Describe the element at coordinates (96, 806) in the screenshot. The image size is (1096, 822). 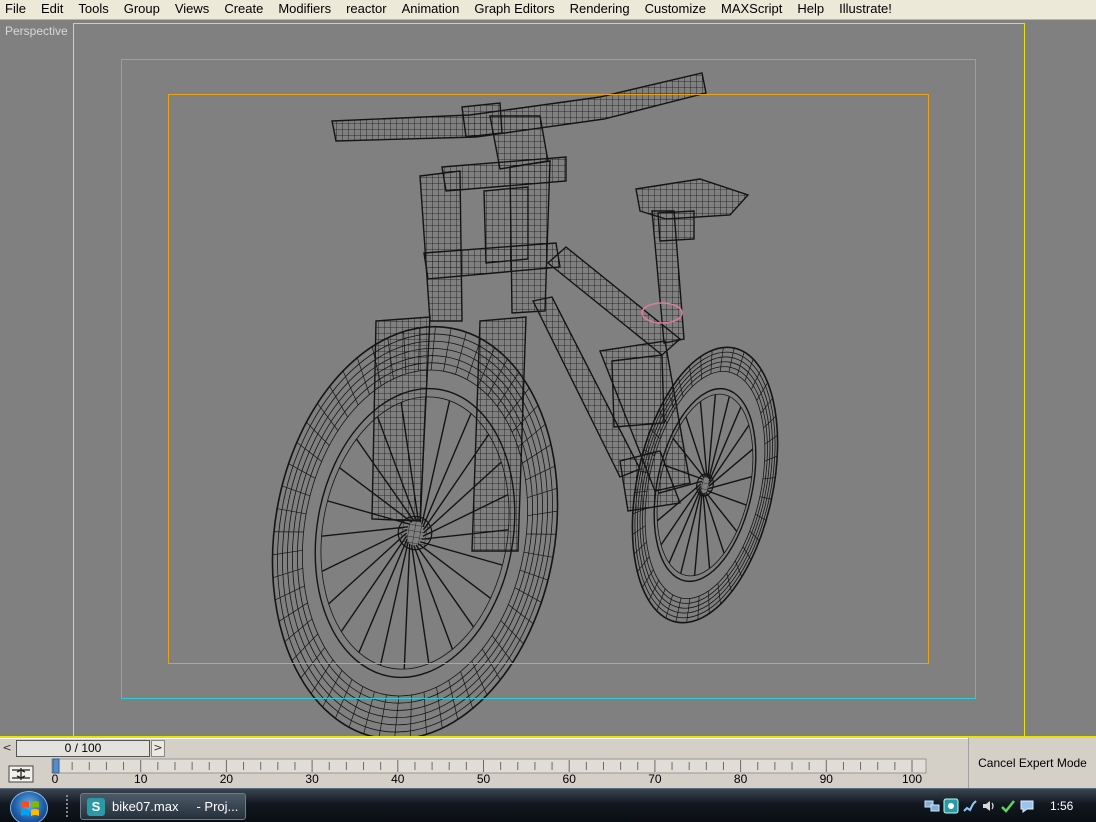
I see `3dsmax-app-icon: S` at that location.